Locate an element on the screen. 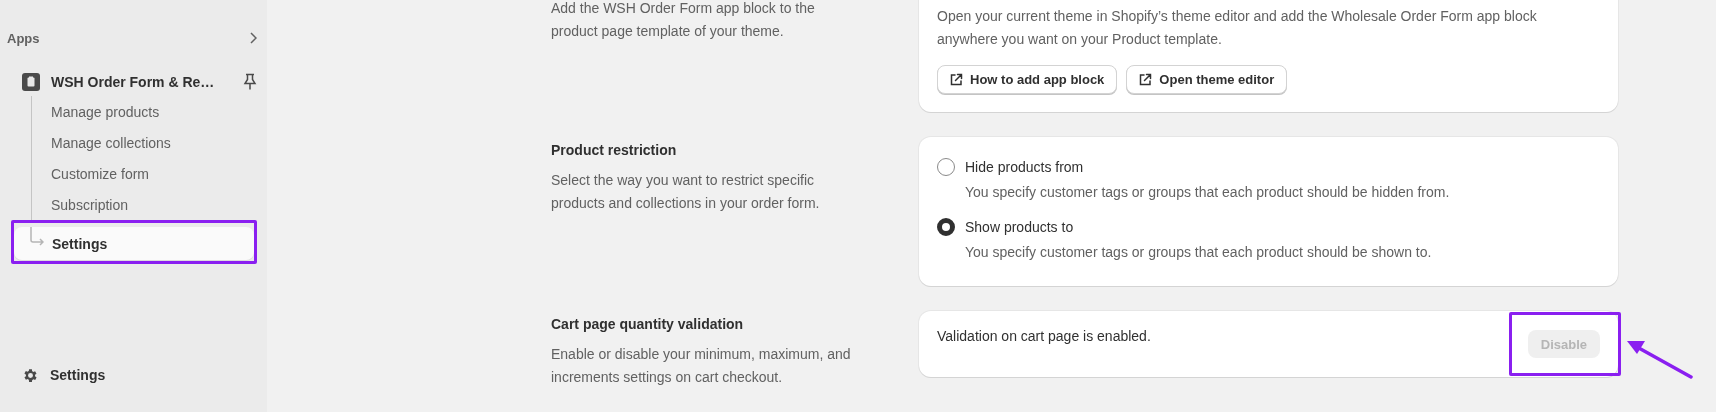 The image size is (1716, 412). section-label: Apps is located at coordinates (23, 38).